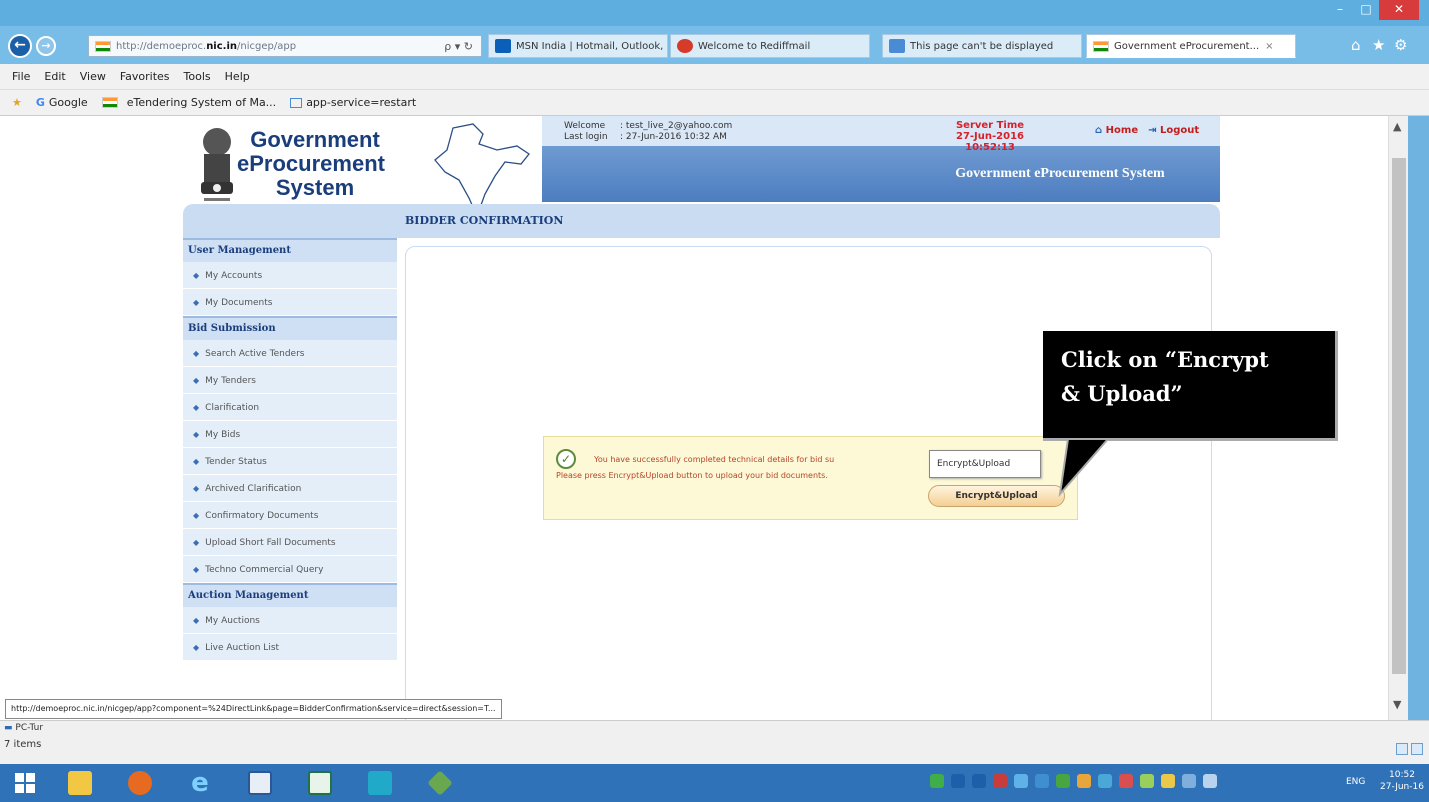  What do you see at coordinates (1165, 359) in the screenshot?
I see `callout-line: Click on “Encrypt` at bounding box center [1165, 359].